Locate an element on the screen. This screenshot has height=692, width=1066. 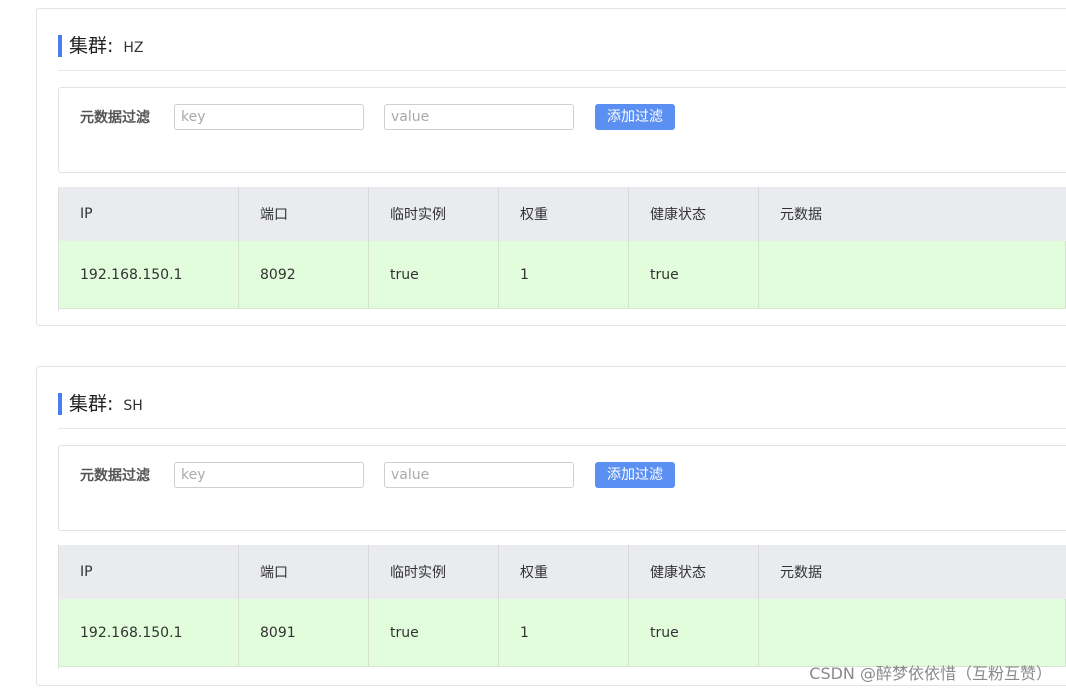
cell-port: 8091 is located at coordinates (304, 632).